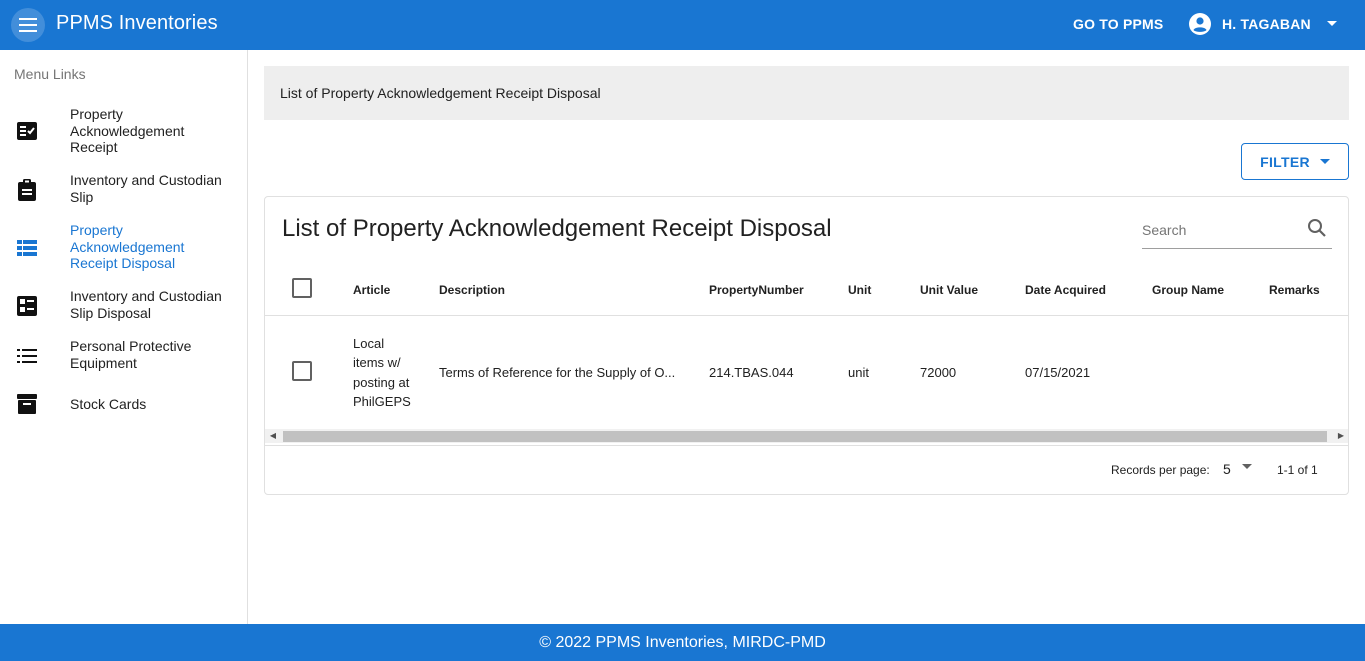  I want to click on page-range: 1-1 of 1, so click(1297, 470).